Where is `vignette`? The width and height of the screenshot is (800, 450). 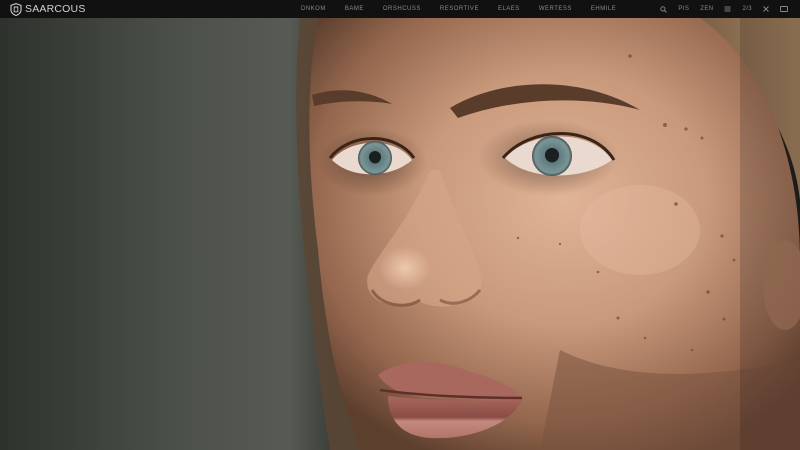 vignette is located at coordinates (770, 234).